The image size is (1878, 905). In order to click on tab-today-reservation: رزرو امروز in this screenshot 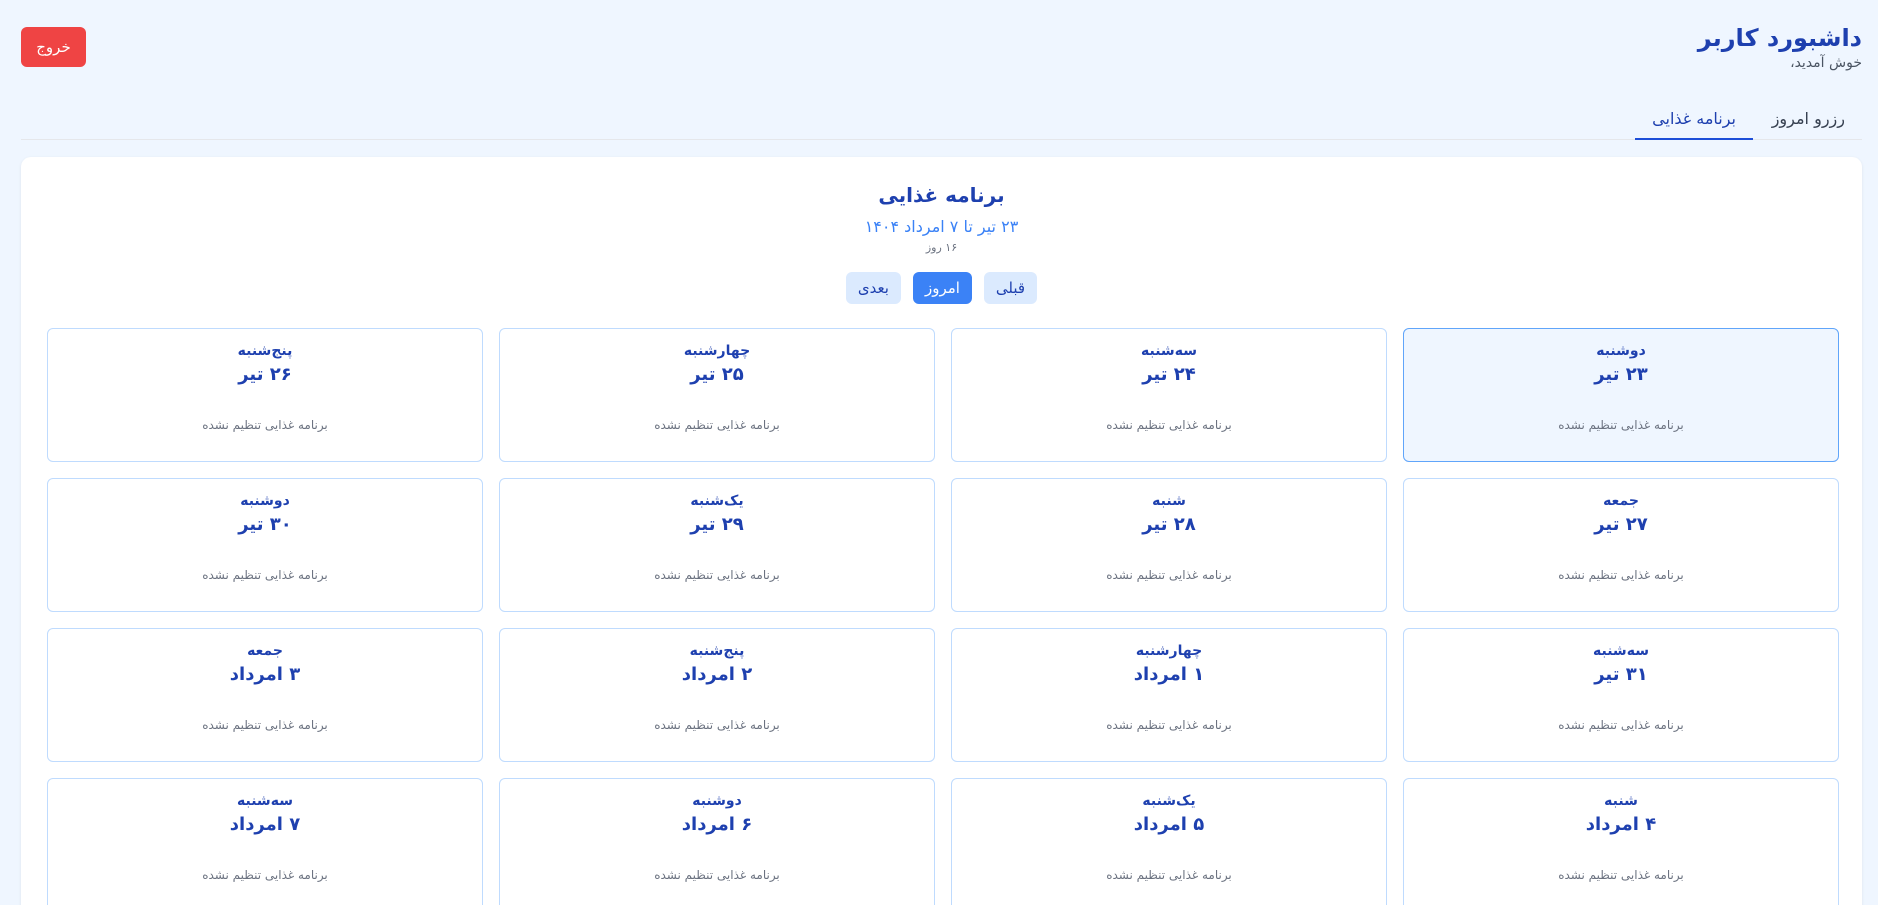, I will do `click(1808, 119)`.